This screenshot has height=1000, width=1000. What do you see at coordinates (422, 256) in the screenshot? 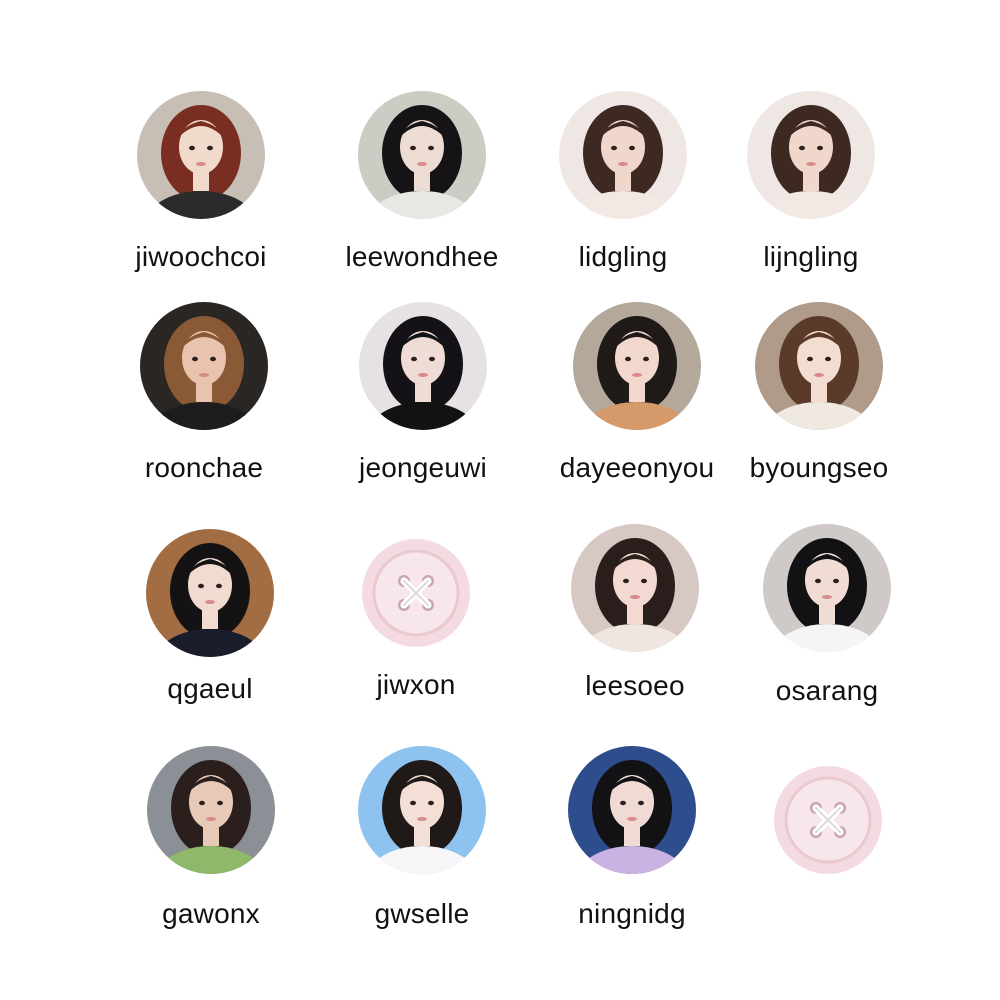
I see `username-label: leewondhee` at bounding box center [422, 256].